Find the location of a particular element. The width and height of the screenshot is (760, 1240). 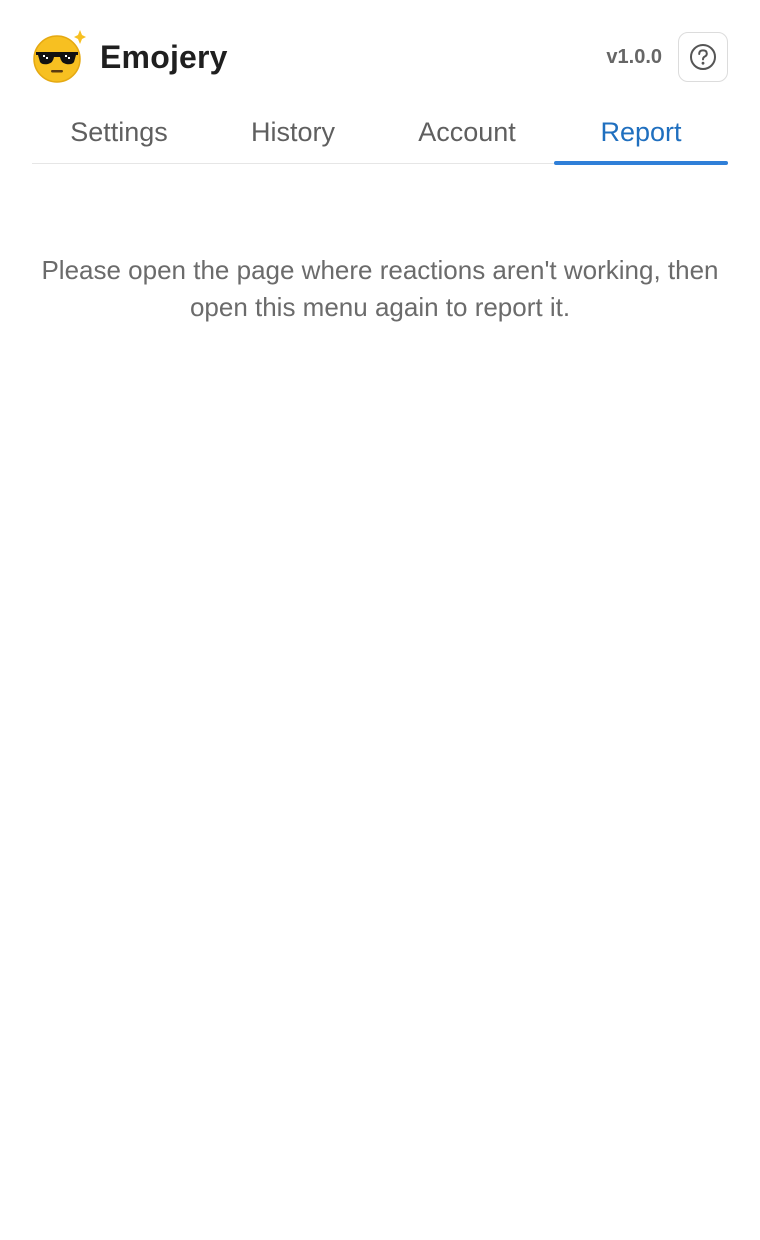

tab-report: Report is located at coordinates (641, 134).